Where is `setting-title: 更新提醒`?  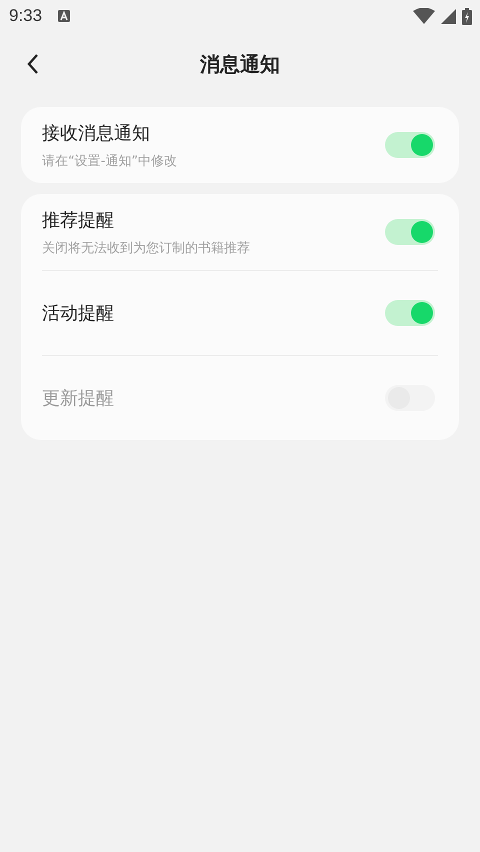
setting-title: 更新提醒 is located at coordinates (78, 398).